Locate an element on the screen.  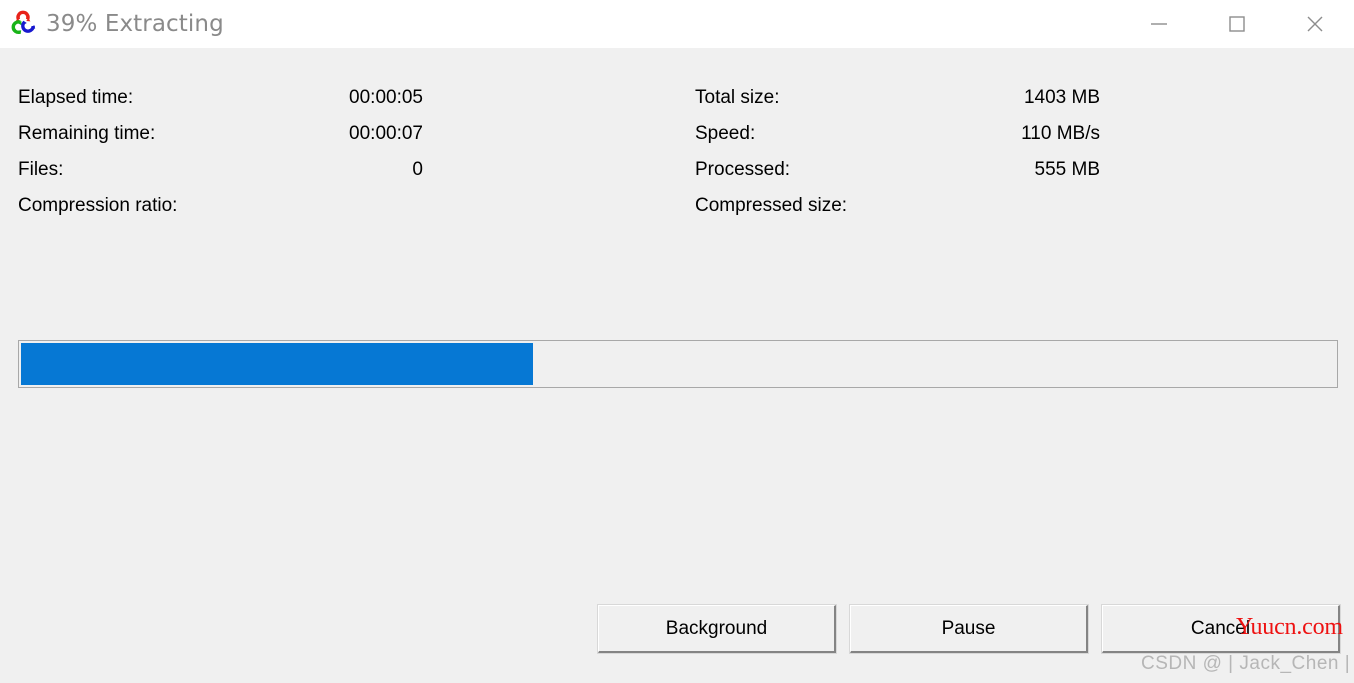
stat-row-total-size: Total size: 1403 MB is located at coordinates (897, 98).